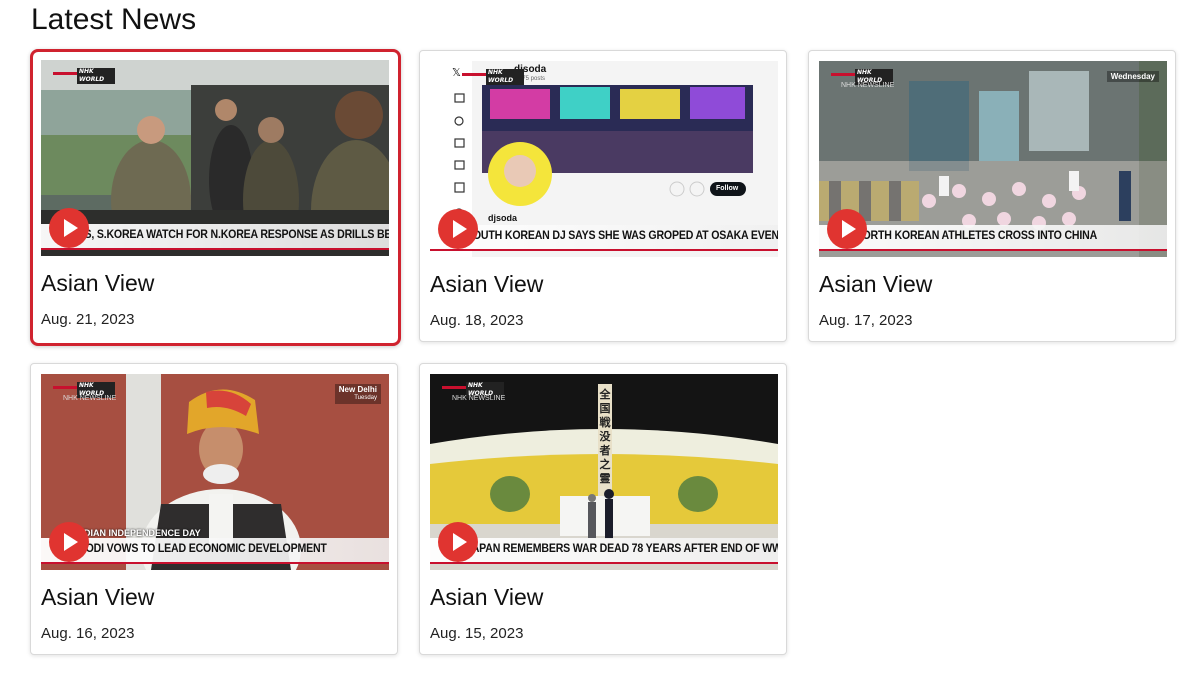  I want to click on follow-button: Follow, so click(727, 188).